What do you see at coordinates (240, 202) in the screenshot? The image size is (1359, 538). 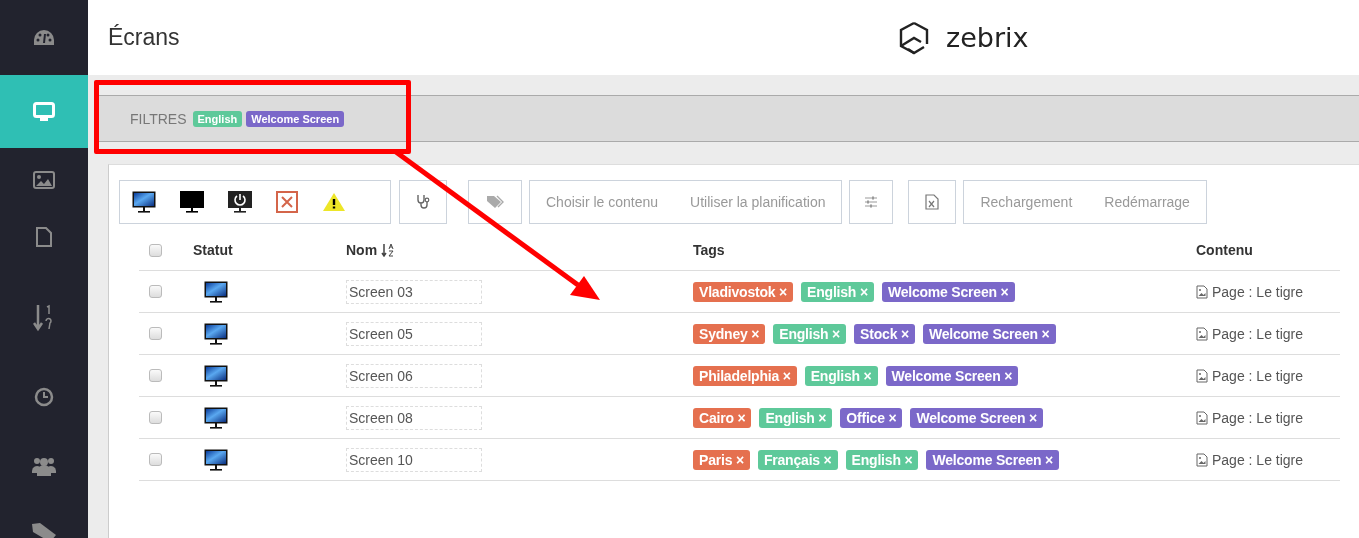 I see `power-monitor-icon` at bounding box center [240, 202].